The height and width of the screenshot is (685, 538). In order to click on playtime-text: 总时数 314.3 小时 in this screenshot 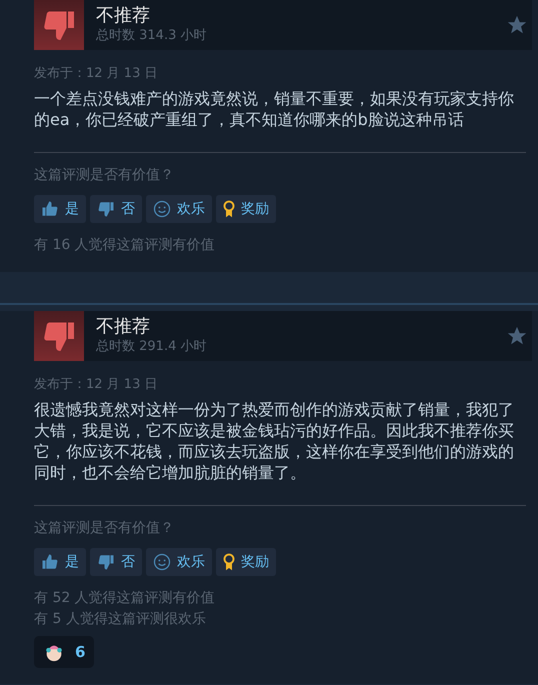, I will do `click(152, 36)`.